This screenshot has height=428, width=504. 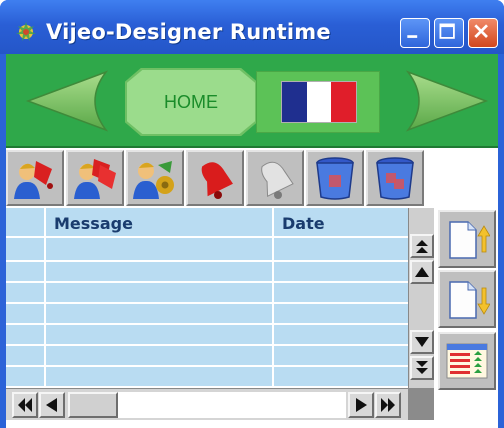 I want to click on scroll-up-button, so click(x=422, y=272).